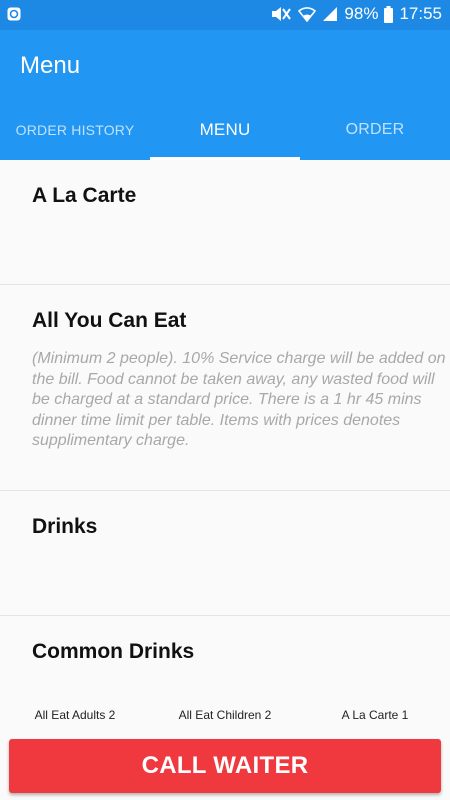 This screenshot has width=450, height=800. I want to click on order-tab-a-la-carte: A La Carte 1, so click(375, 715).